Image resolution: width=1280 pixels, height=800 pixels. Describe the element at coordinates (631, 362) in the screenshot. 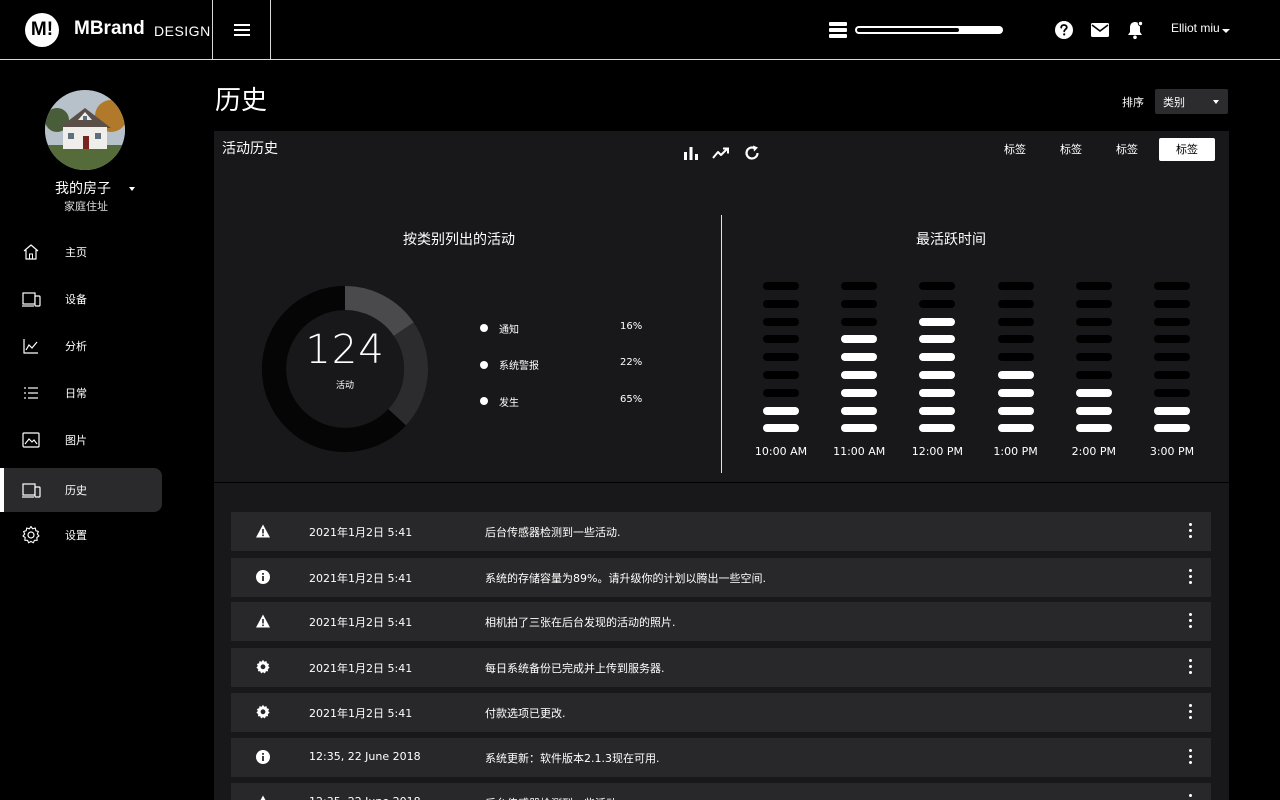

I see `legend-value: 22%` at that location.